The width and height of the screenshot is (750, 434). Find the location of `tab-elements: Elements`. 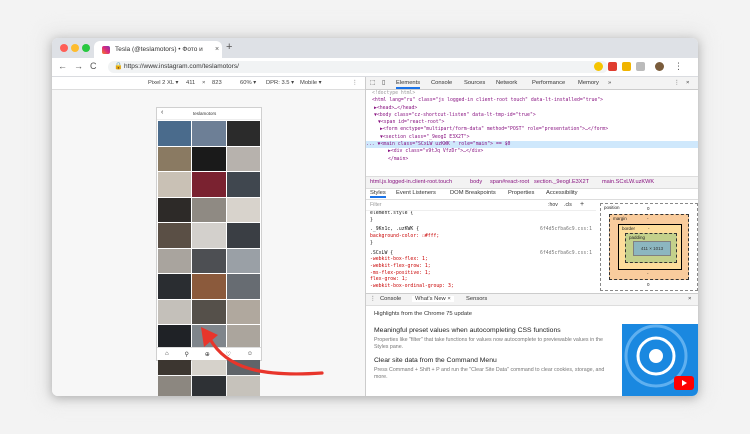

tab-elements: Elements is located at coordinates (408, 84).